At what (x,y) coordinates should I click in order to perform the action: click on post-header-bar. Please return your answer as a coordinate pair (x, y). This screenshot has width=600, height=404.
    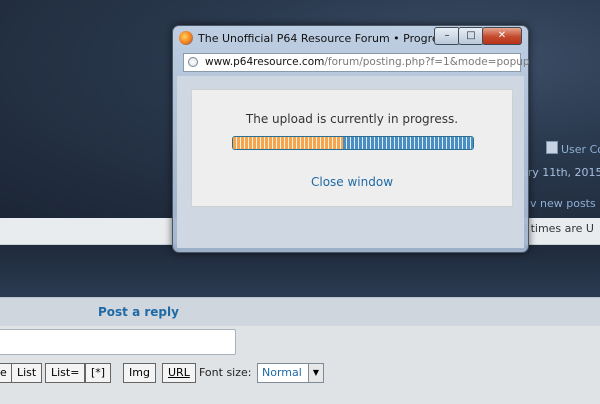
    Looking at the image, I should click on (300, 311).